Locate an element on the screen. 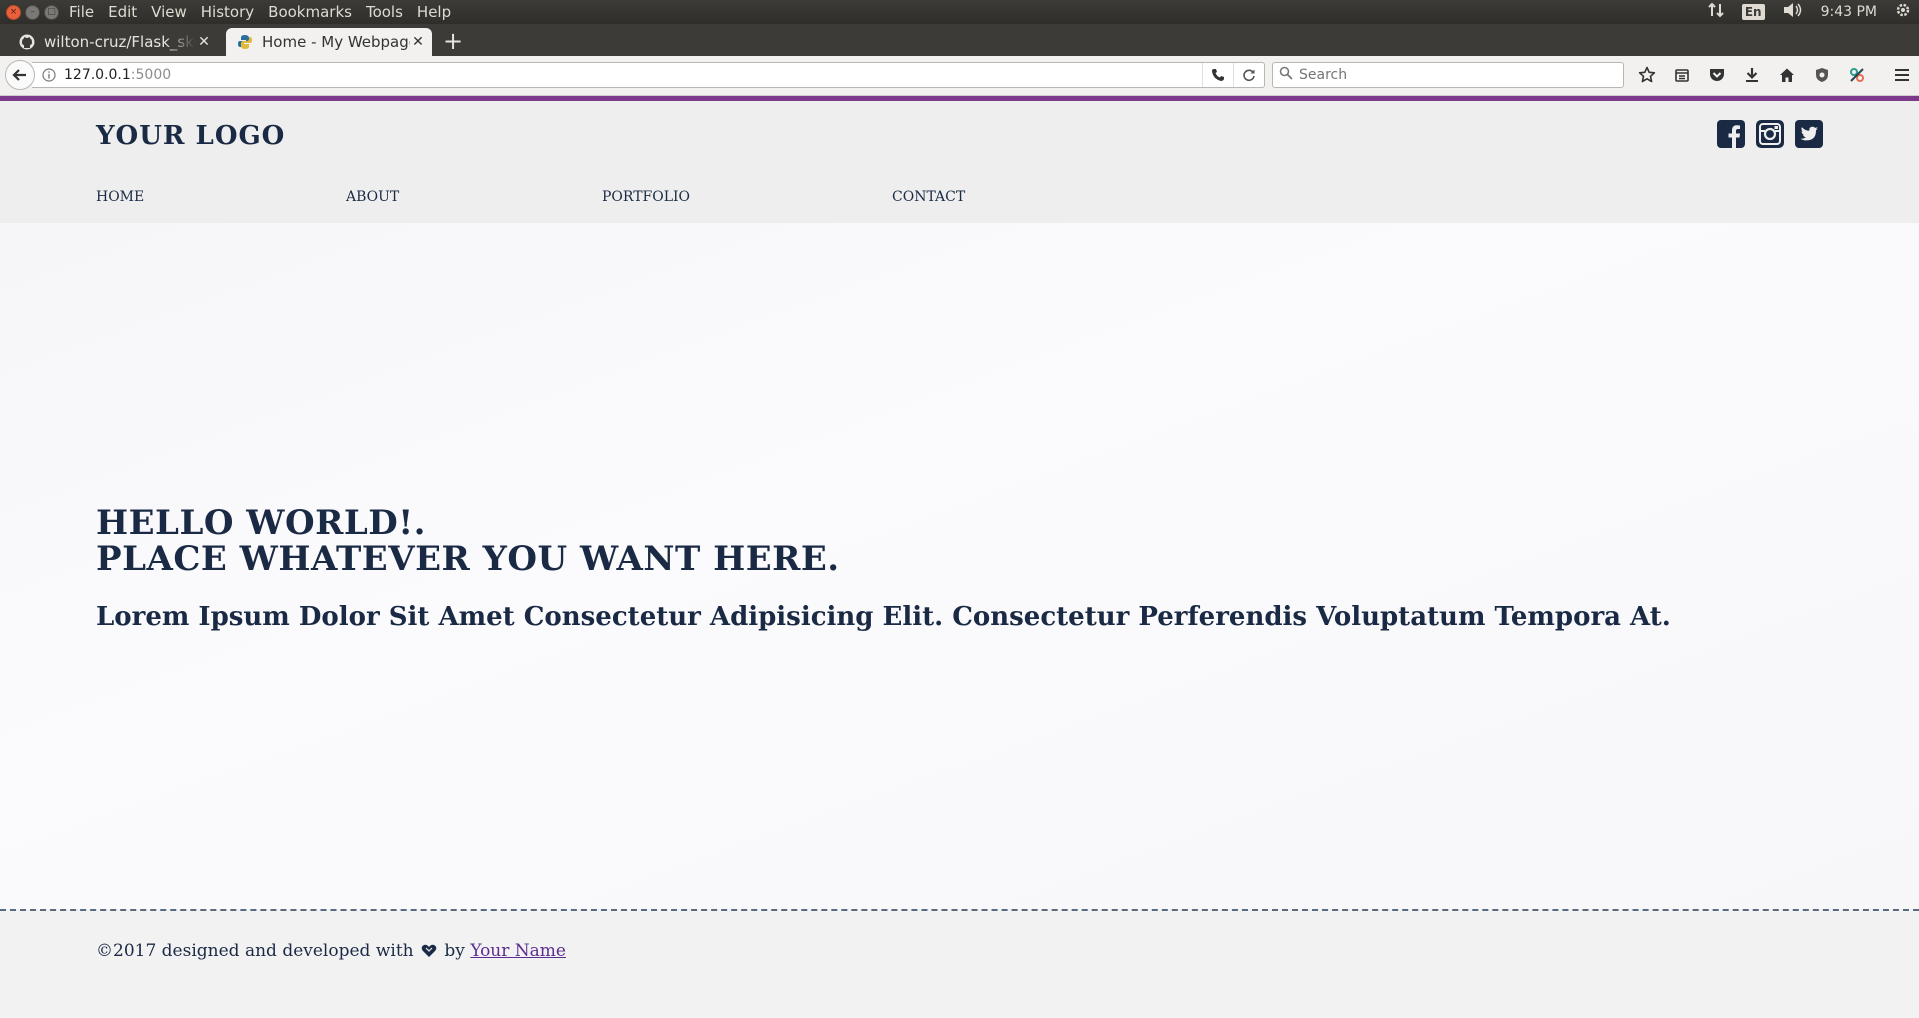 The height and width of the screenshot is (1018, 1919). back-button is located at coordinates (20, 75).